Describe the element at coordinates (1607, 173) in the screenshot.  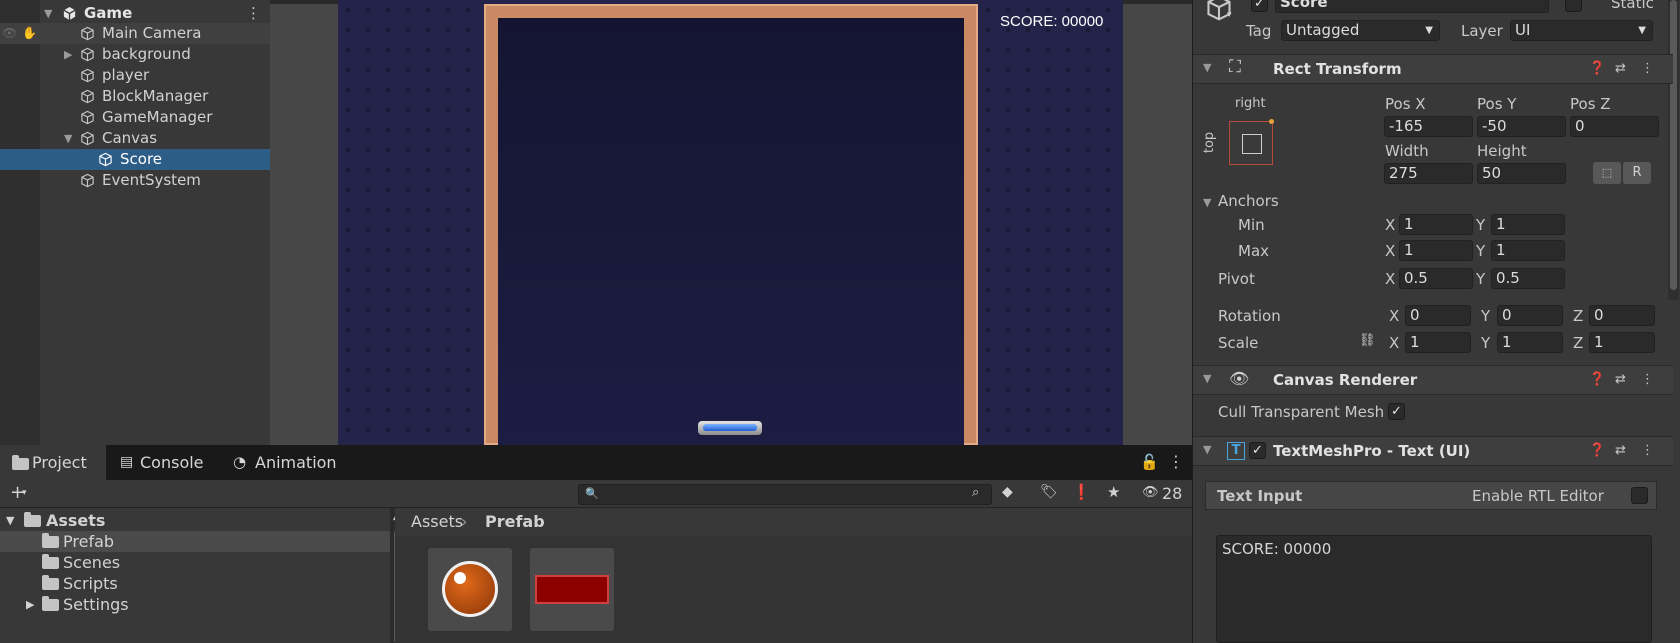
I see `blueprint-mode-icon: ⬚` at that location.